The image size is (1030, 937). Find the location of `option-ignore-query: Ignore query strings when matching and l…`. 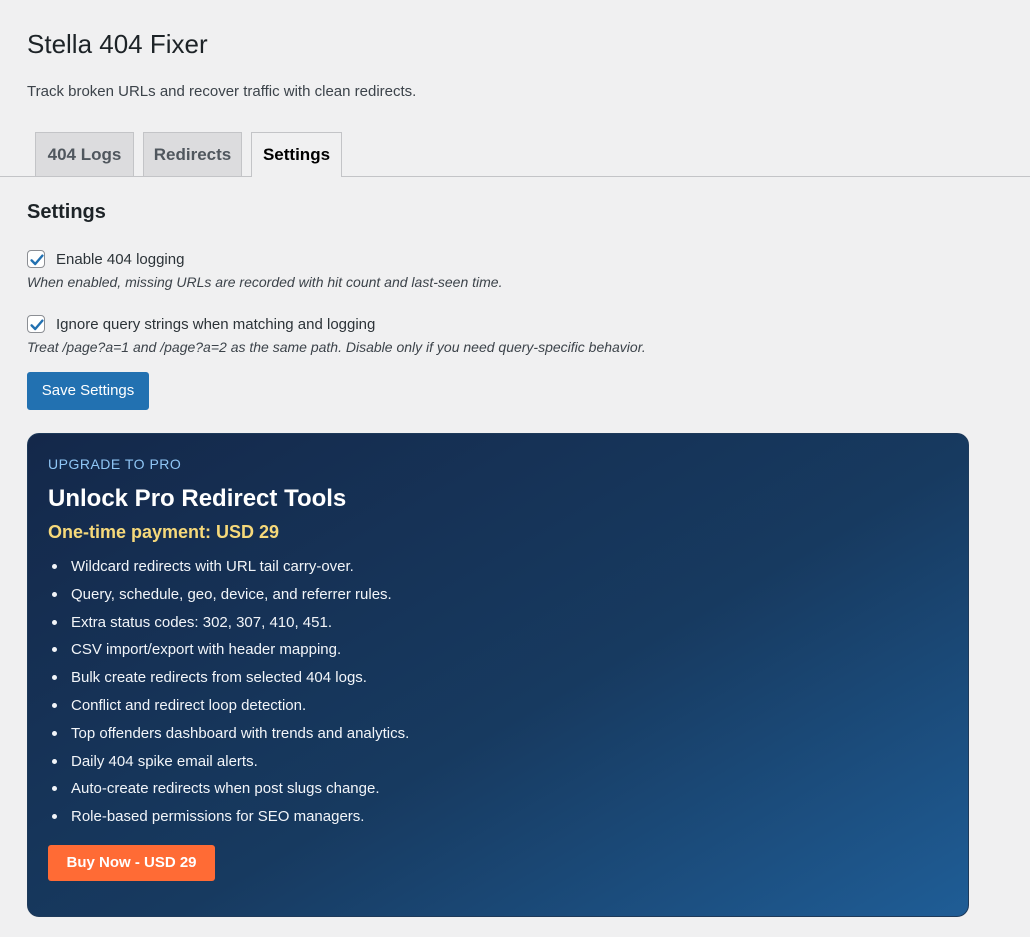

option-ignore-query: Ignore query strings when matching and l… is located at coordinates (528, 324).